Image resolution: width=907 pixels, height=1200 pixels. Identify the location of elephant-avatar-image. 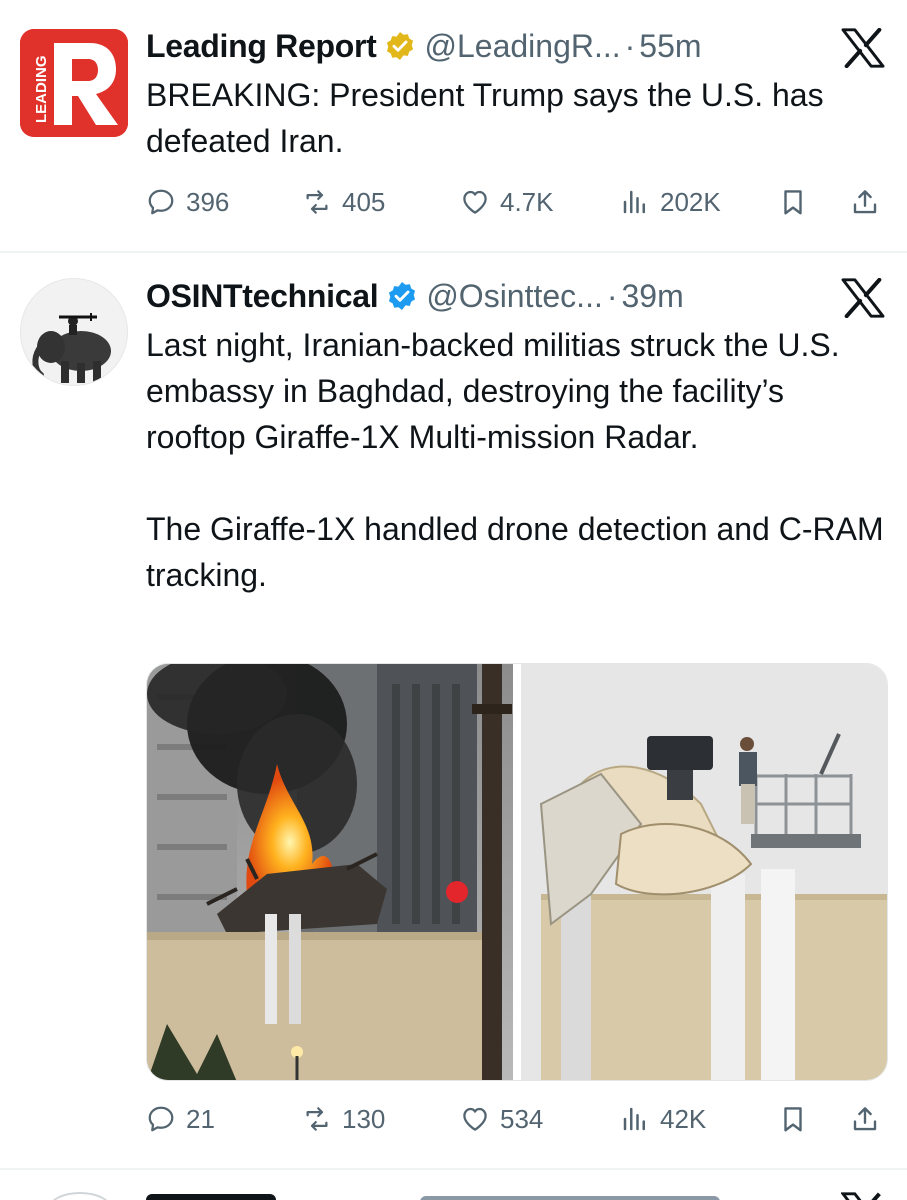
(74, 332).